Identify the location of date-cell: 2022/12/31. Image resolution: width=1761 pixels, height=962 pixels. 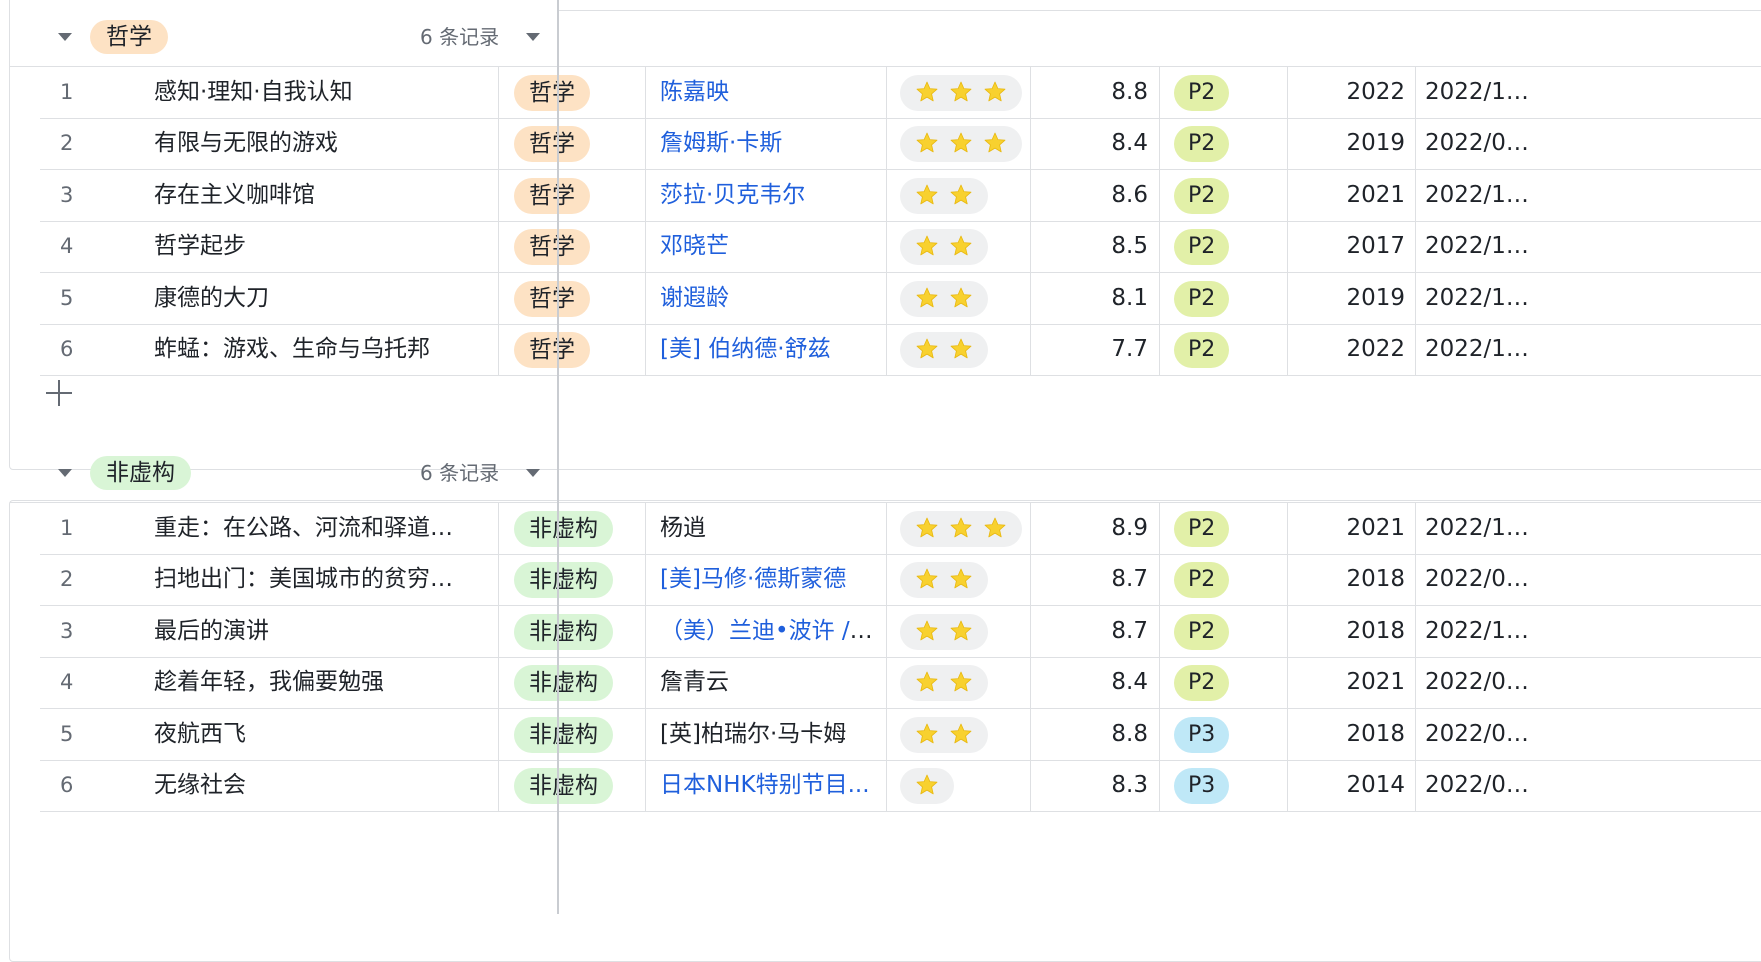
(1484, 246).